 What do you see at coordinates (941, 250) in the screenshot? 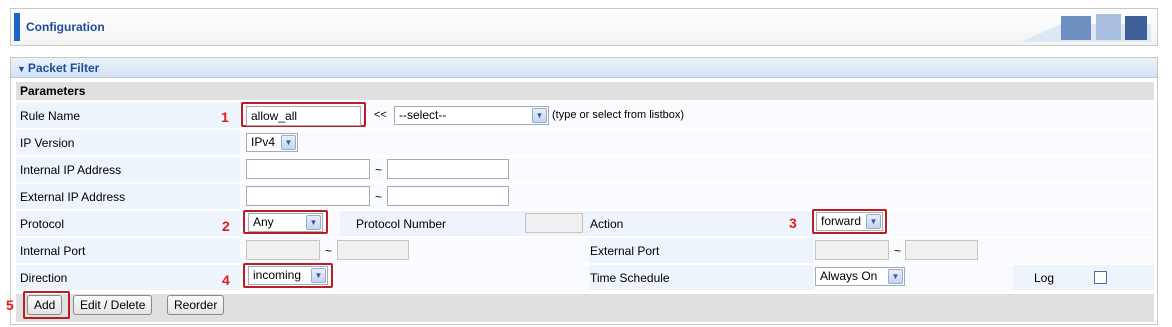
I see `external-port-to-input` at bounding box center [941, 250].